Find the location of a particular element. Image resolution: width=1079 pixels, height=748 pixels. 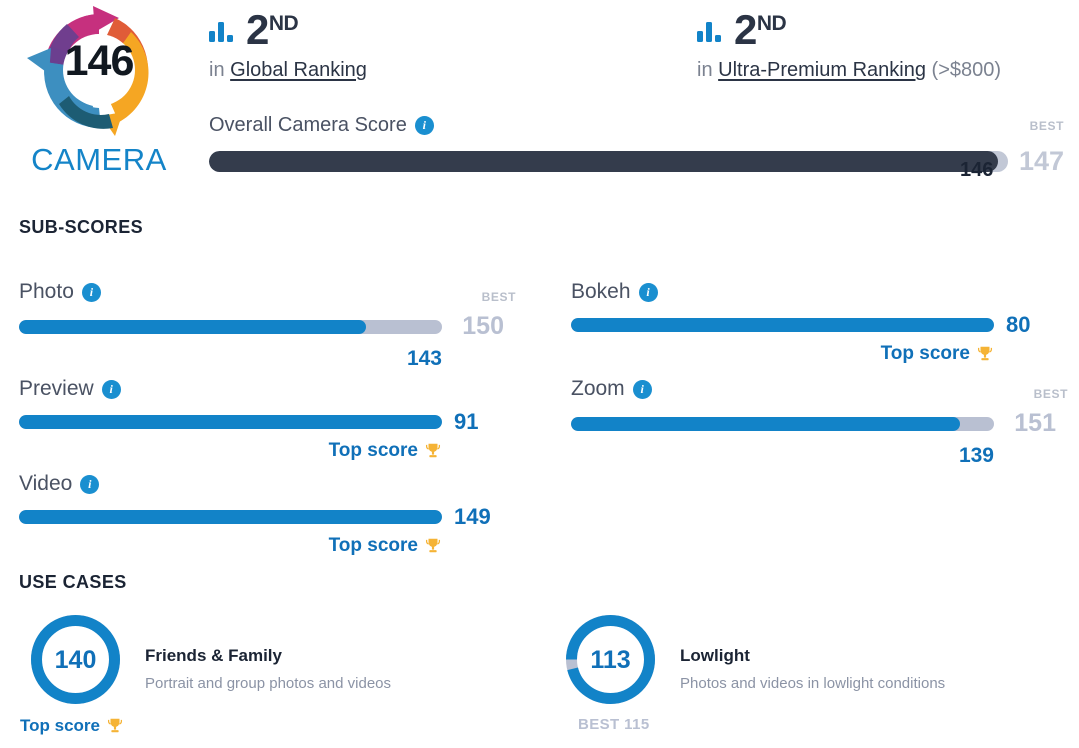

ultra-premium-ranking-link: Ultra-Premium Ranking is located at coordinates (822, 70).